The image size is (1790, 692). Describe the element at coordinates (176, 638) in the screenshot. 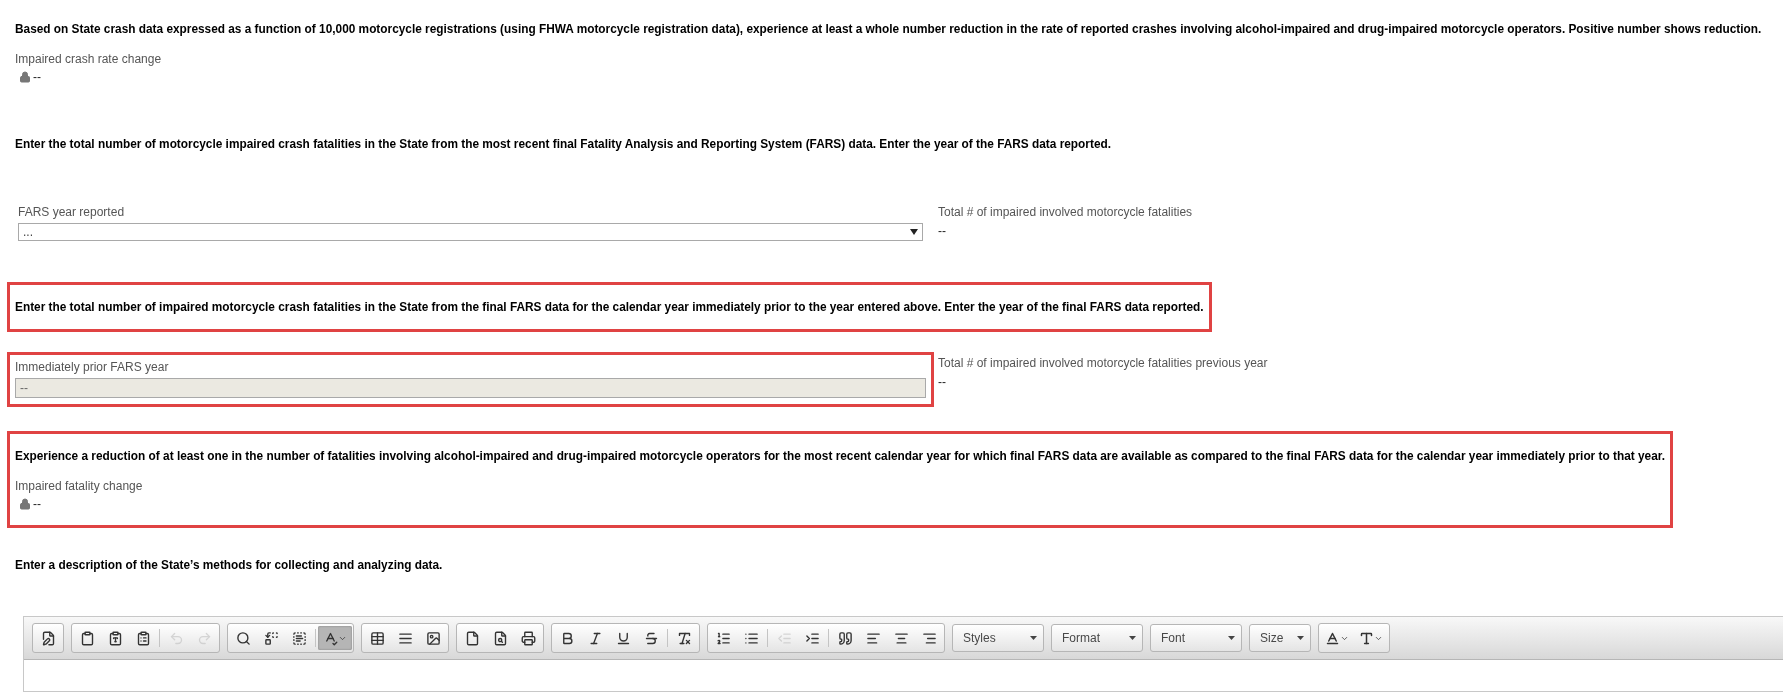

I see `undo-icon` at that location.